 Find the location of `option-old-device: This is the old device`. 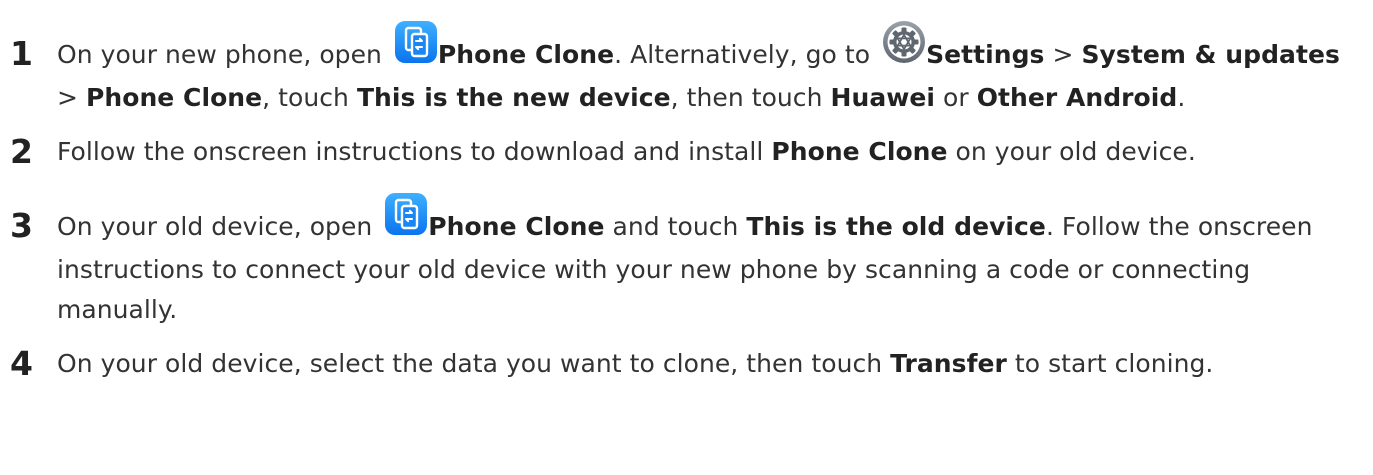

option-old-device: This is the old device is located at coordinates (896, 226).